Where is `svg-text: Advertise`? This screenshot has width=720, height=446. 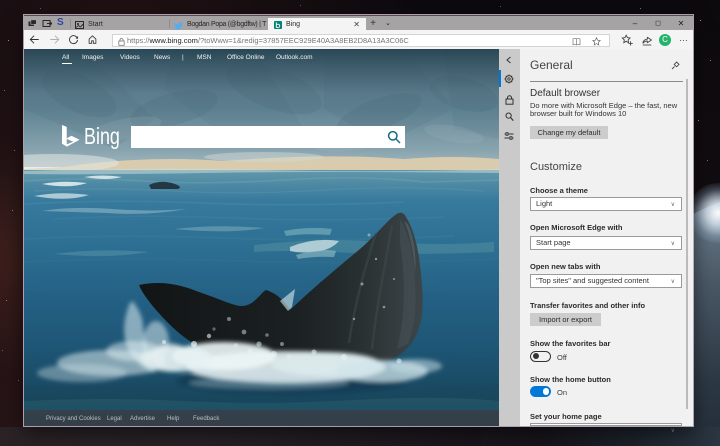 svg-text: Advertise is located at coordinates (143, 419).